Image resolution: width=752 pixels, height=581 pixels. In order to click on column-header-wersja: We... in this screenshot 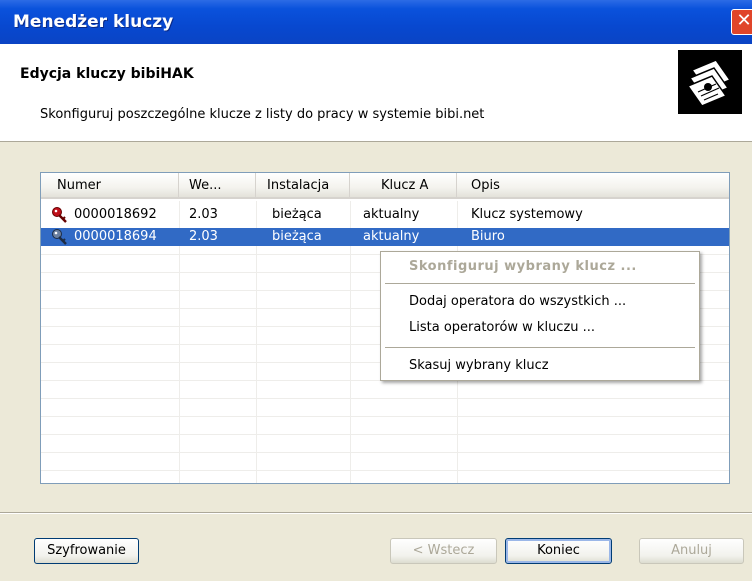, I will do `click(217, 186)`.